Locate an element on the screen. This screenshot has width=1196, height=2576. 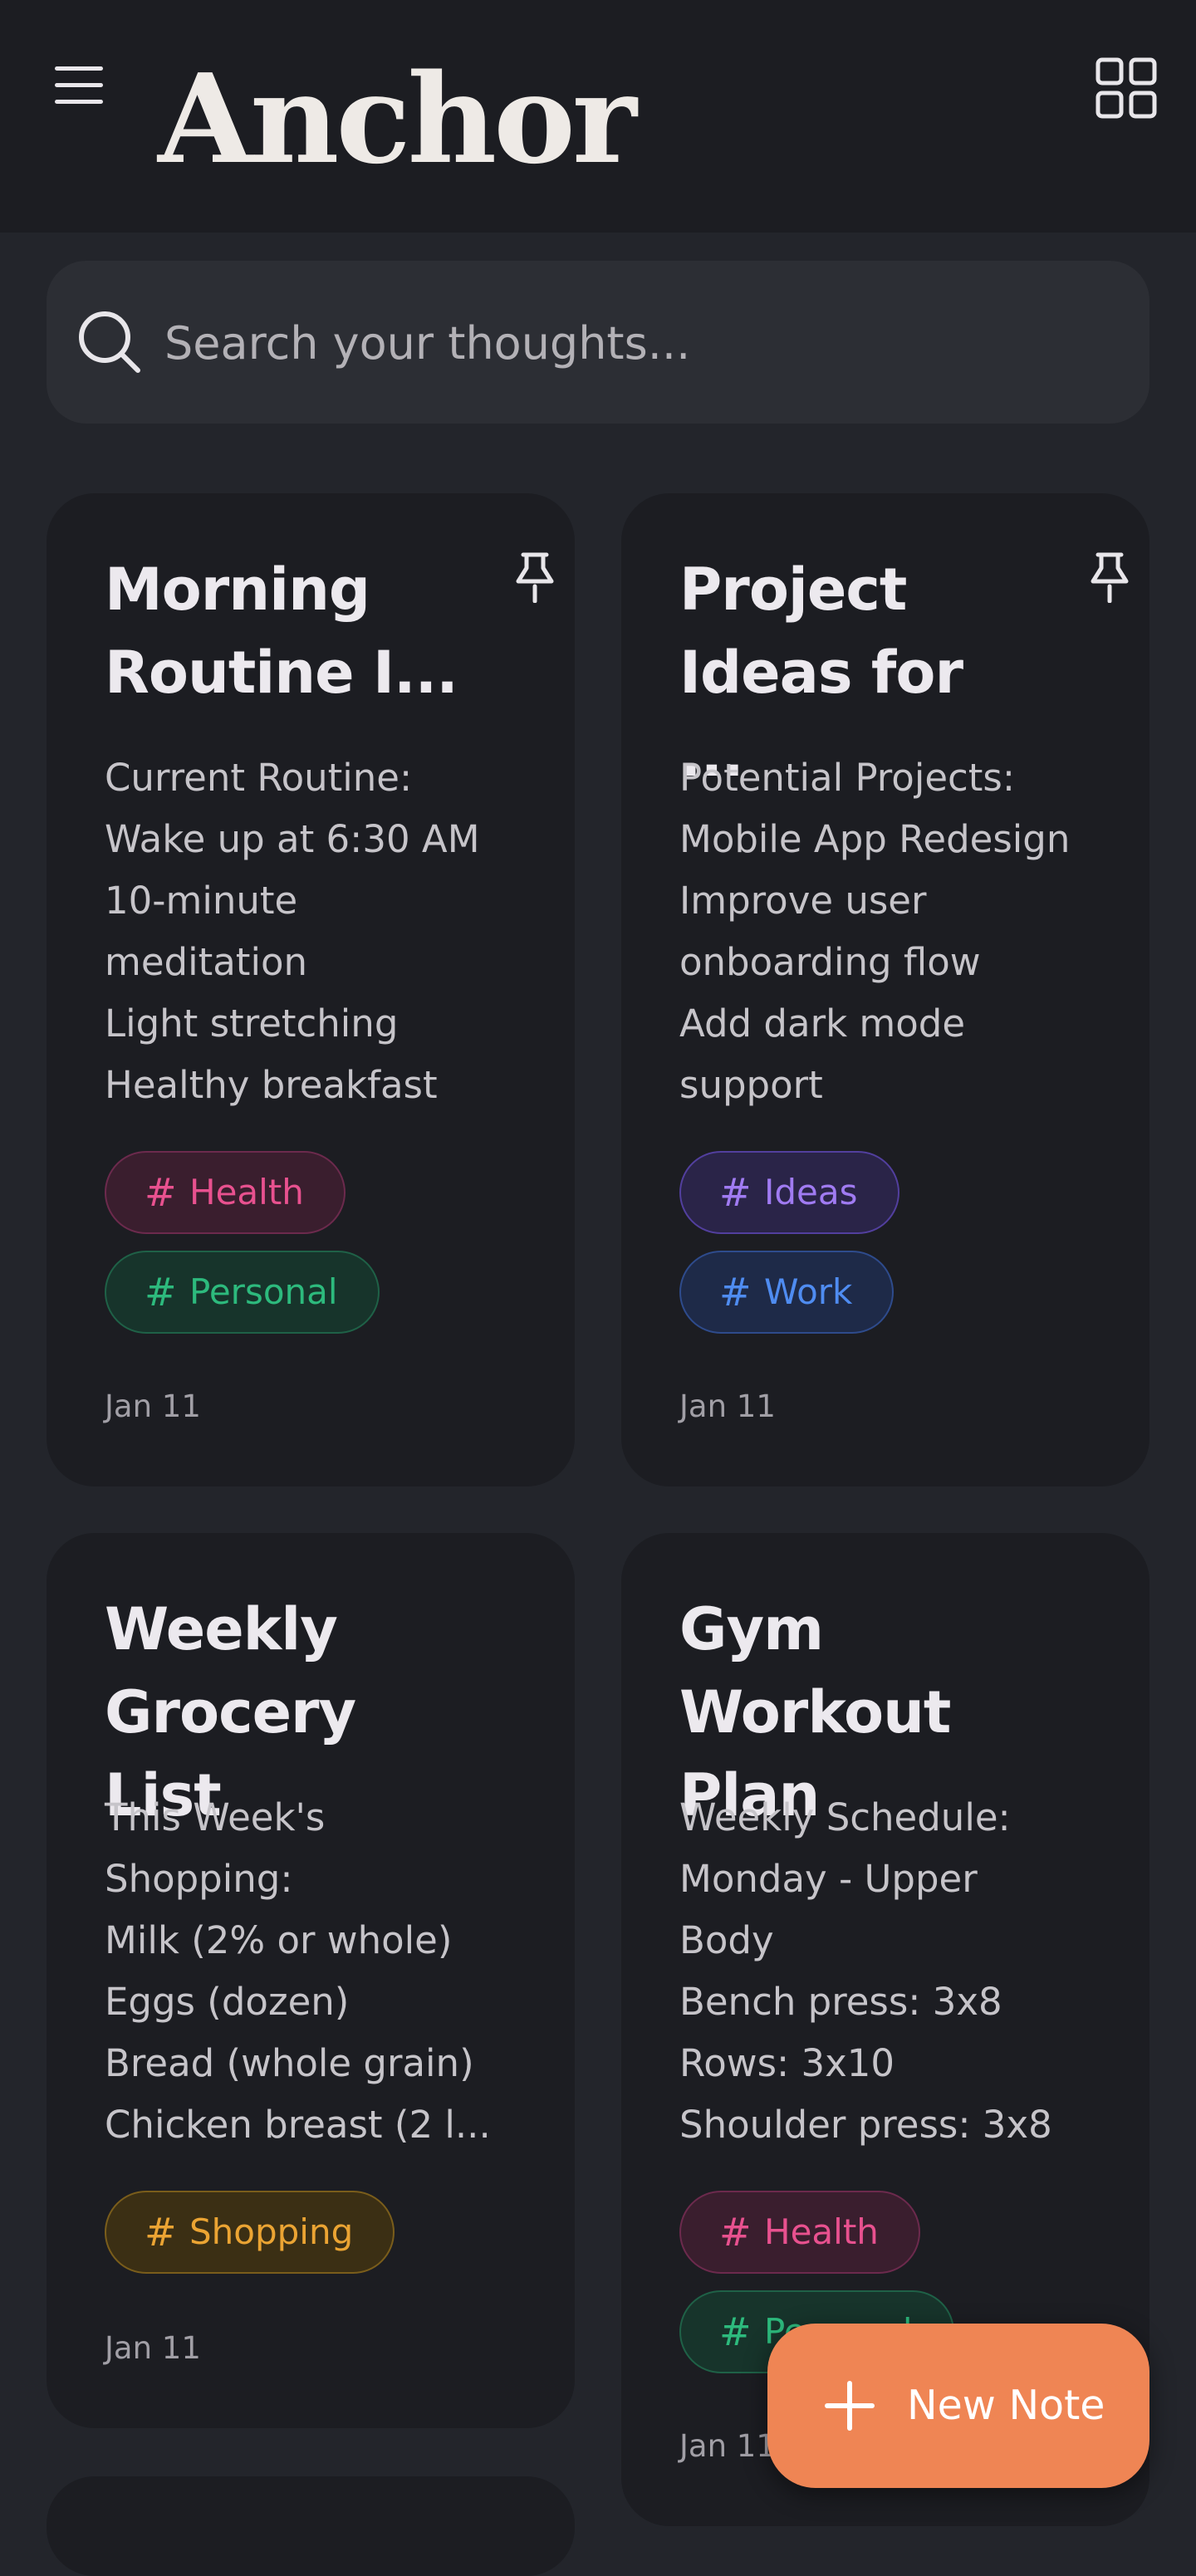
menu-button is located at coordinates (80, 86).